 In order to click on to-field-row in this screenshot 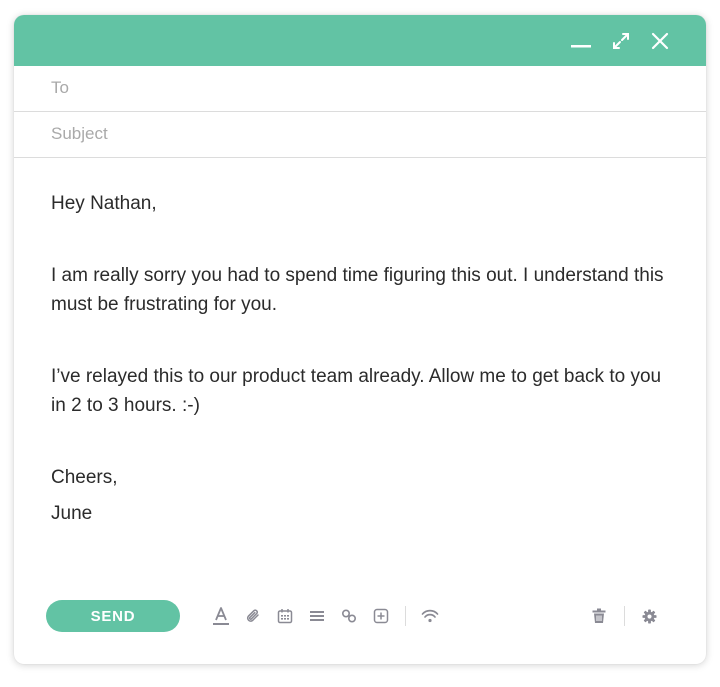, I will do `click(360, 89)`.